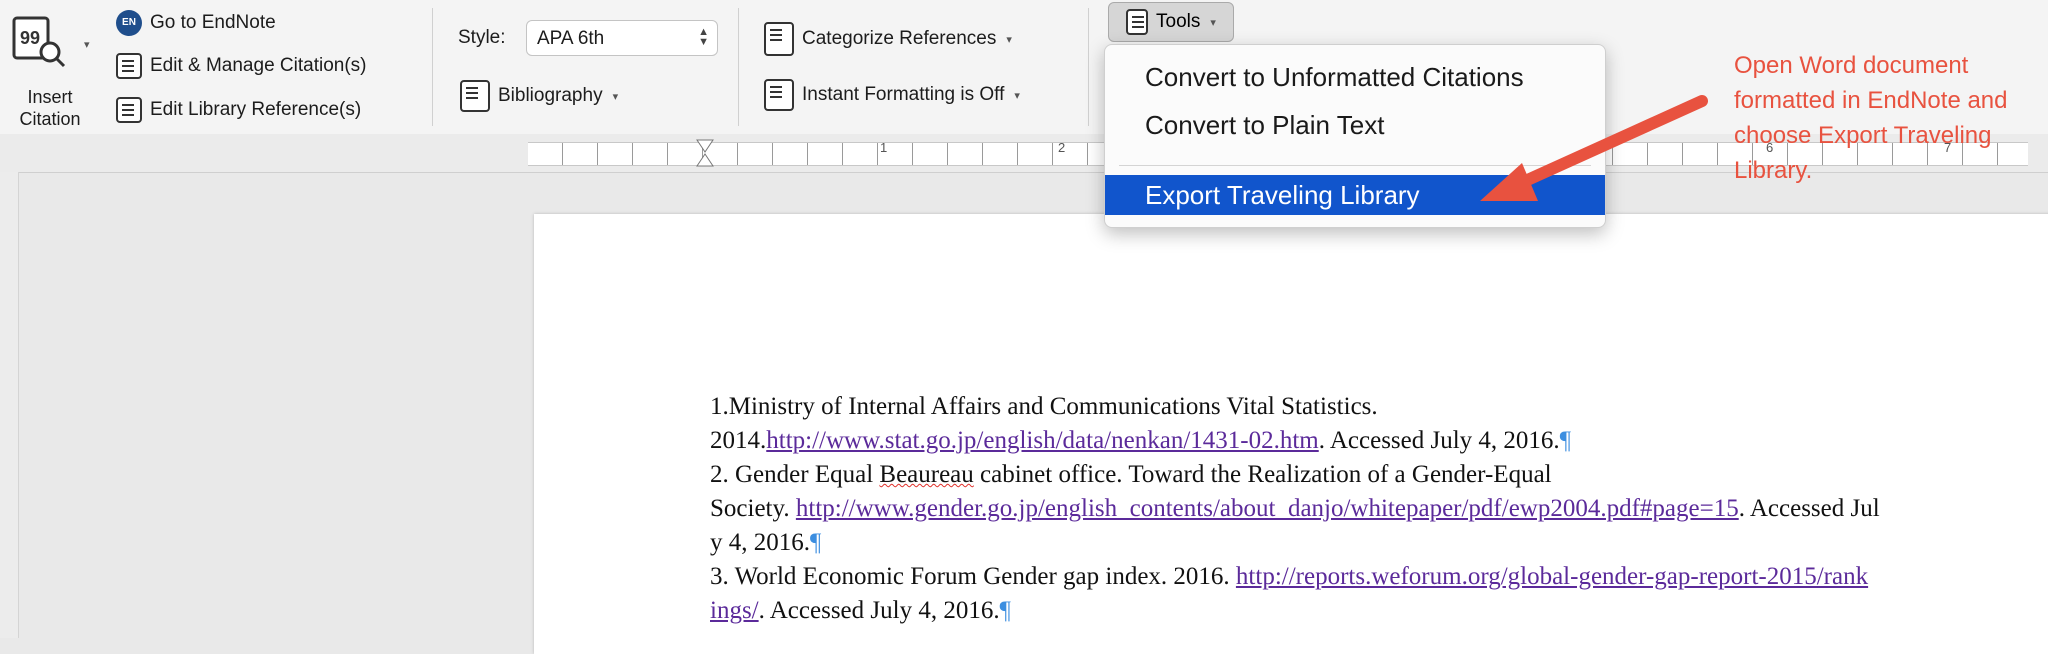 This screenshot has height=654, width=2048. Describe the element at coordinates (903, 94) in the screenshot. I see `instant-formatting-label: Instant Formatting is Off` at that location.